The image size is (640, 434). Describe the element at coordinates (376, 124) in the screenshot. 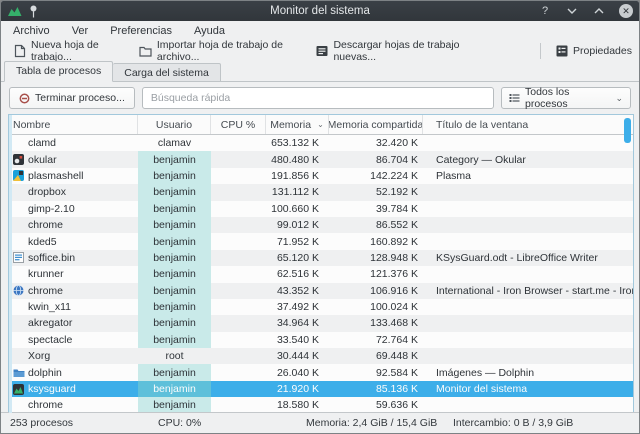

I see `column-header-shared: Memoria compartida` at that location.